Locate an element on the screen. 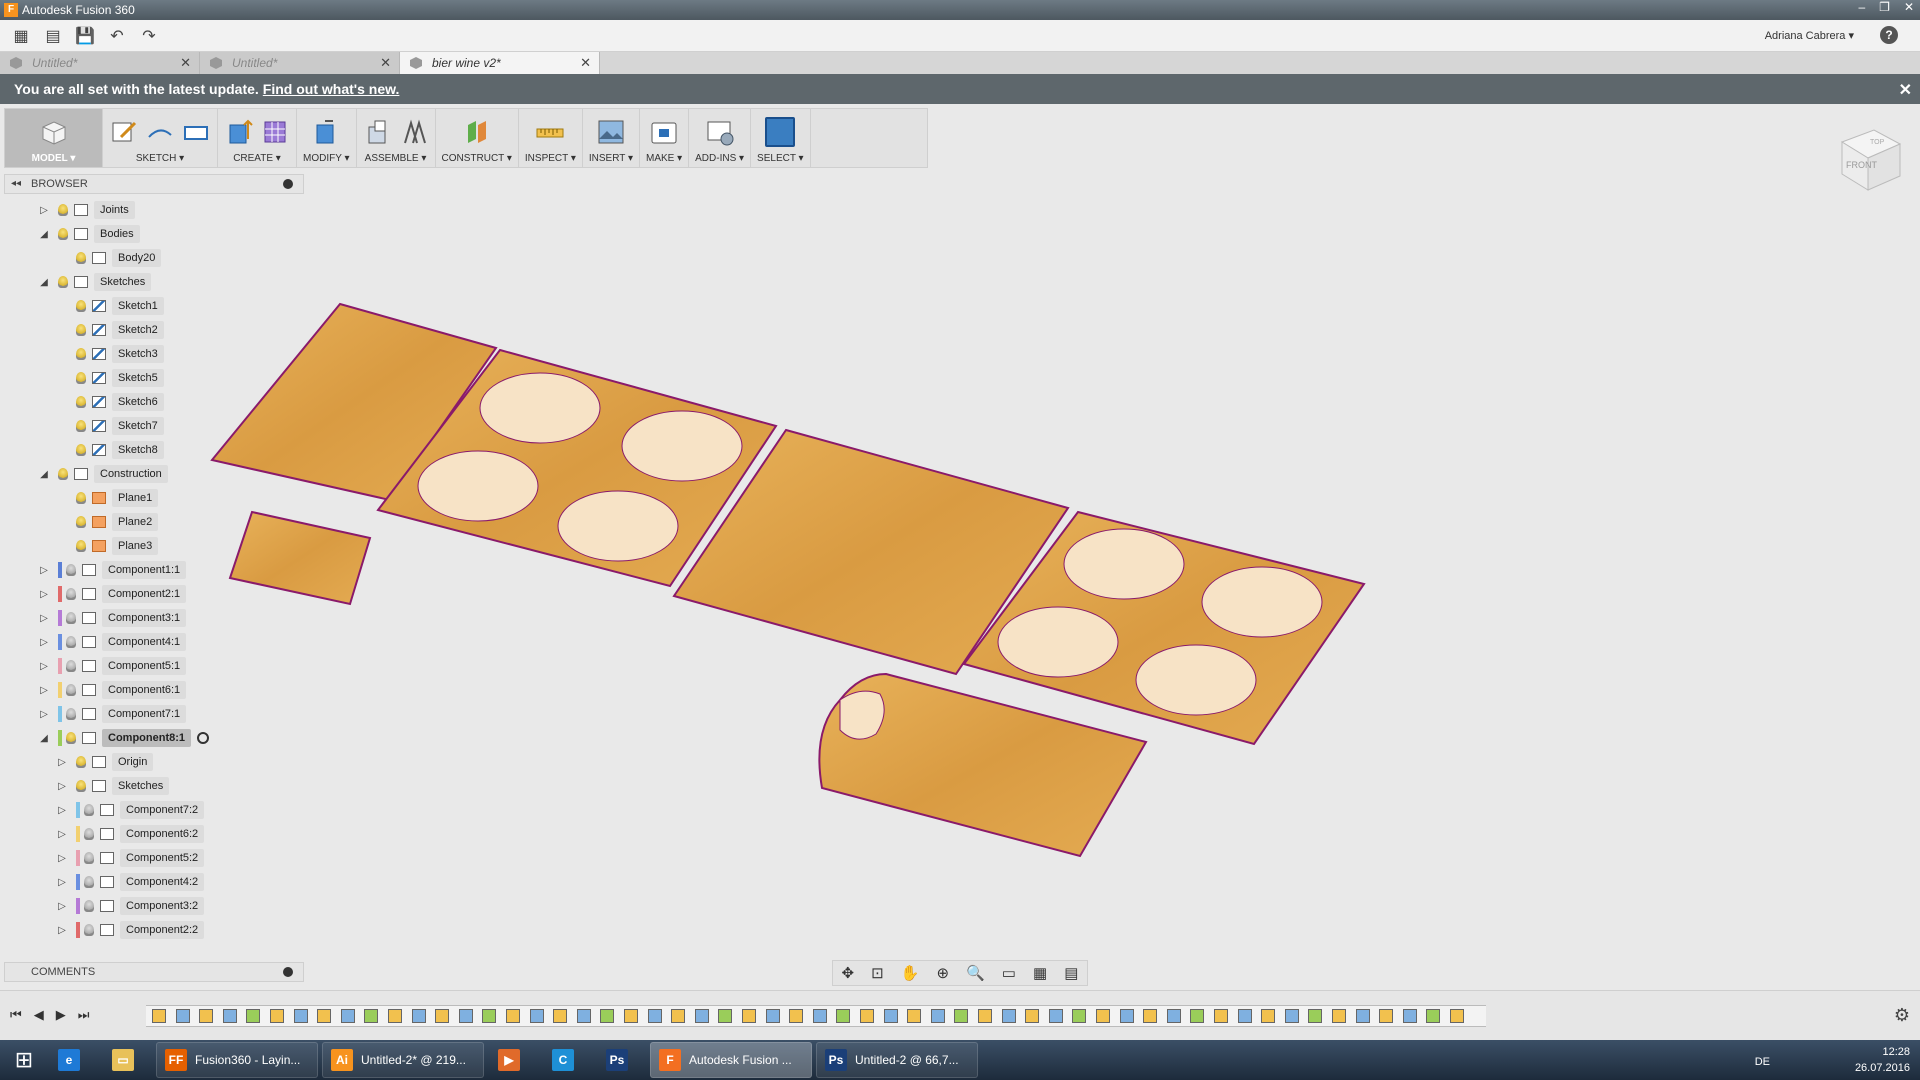  browser-node: ▷ Component6:2 is located at coordinates (130, 834).